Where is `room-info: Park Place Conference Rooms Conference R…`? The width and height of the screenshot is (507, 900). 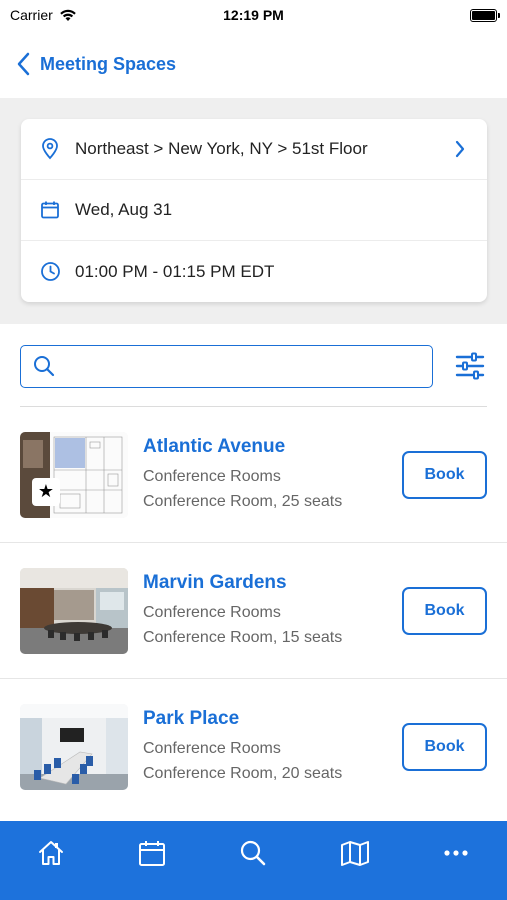 room-info: Park Place Conference Rooms Conference R… is located at coordinates (272, 747).